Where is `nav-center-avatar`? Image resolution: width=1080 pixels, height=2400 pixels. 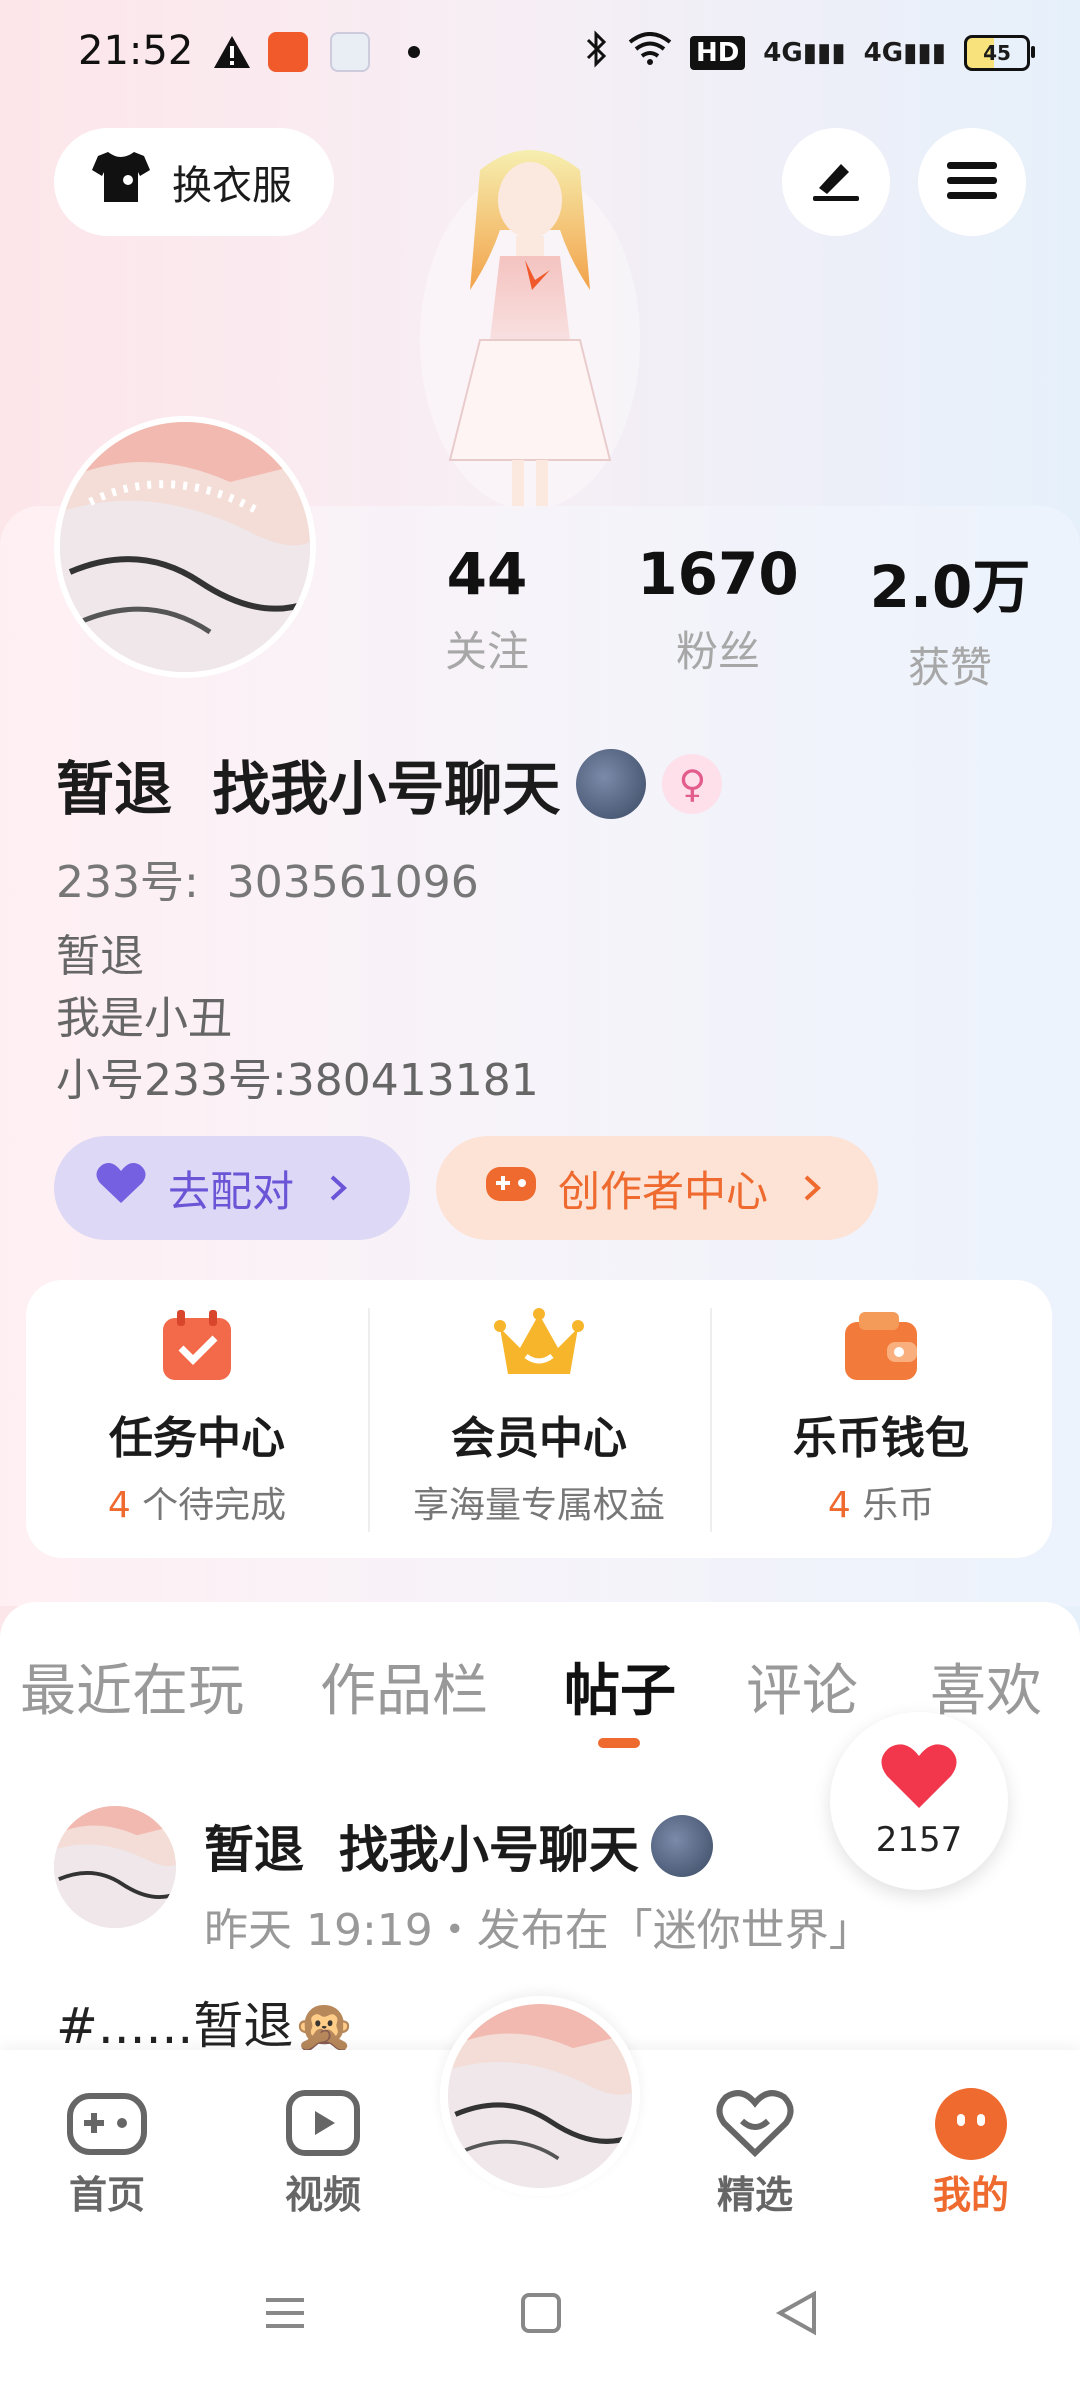
nav-center-avatar is located at coordinates (540, 2096).